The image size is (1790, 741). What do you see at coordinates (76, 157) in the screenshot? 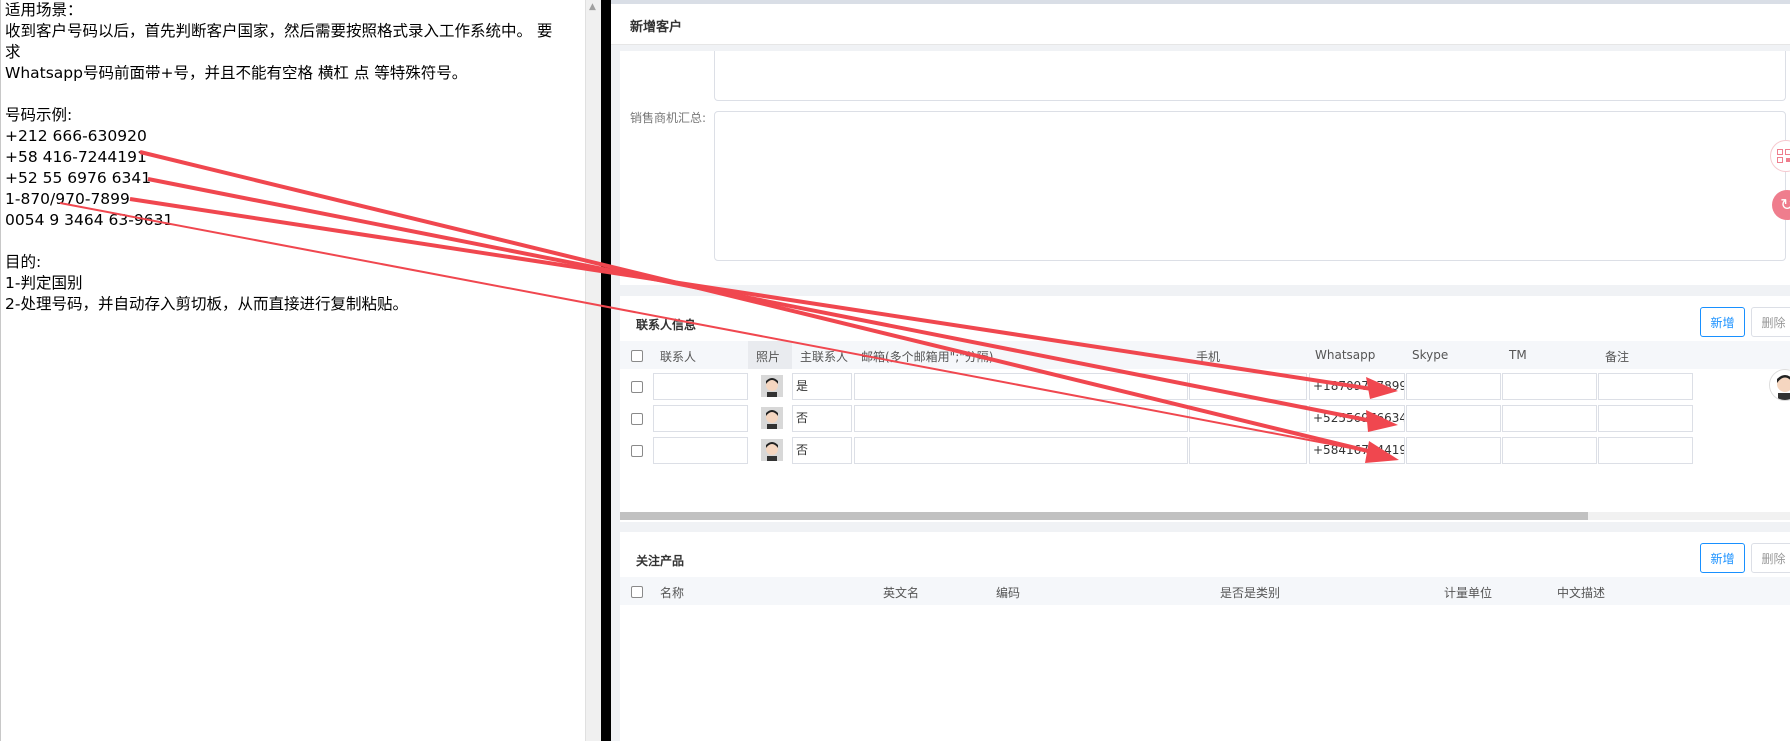
I see `notes-line: +58 416-7244191` at bounding box center [76, 157].